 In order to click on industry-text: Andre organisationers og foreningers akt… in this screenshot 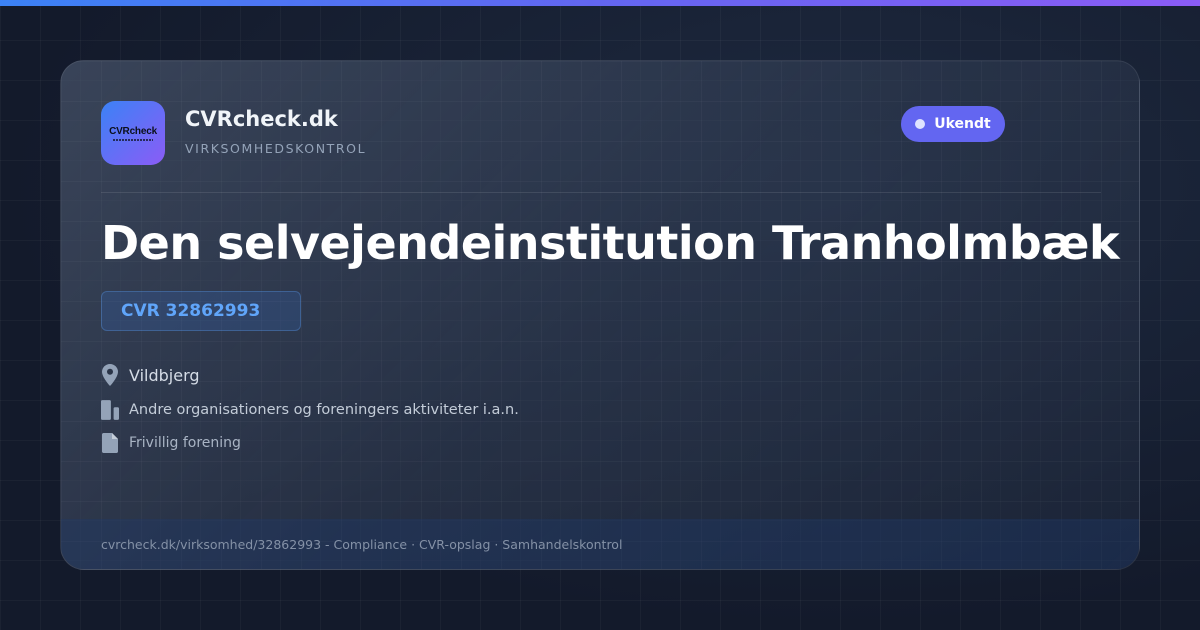, I will do `click(324, 410)`.